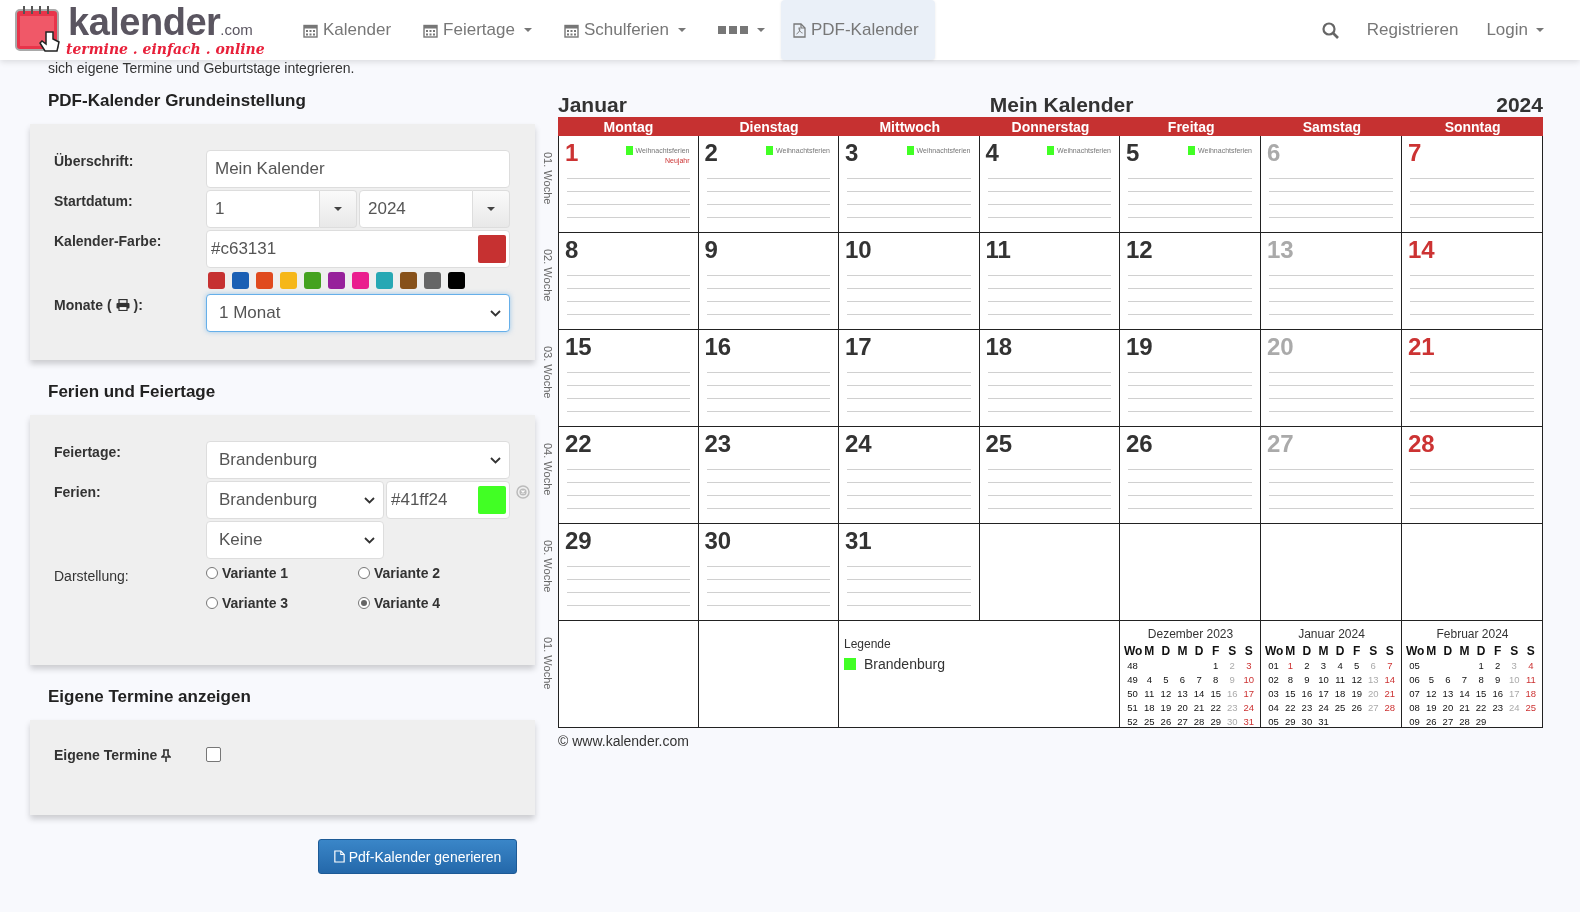  Describe the element at coordinates (548, 469) in the screenshot. I see `week-label: 04. Woche` at that location.